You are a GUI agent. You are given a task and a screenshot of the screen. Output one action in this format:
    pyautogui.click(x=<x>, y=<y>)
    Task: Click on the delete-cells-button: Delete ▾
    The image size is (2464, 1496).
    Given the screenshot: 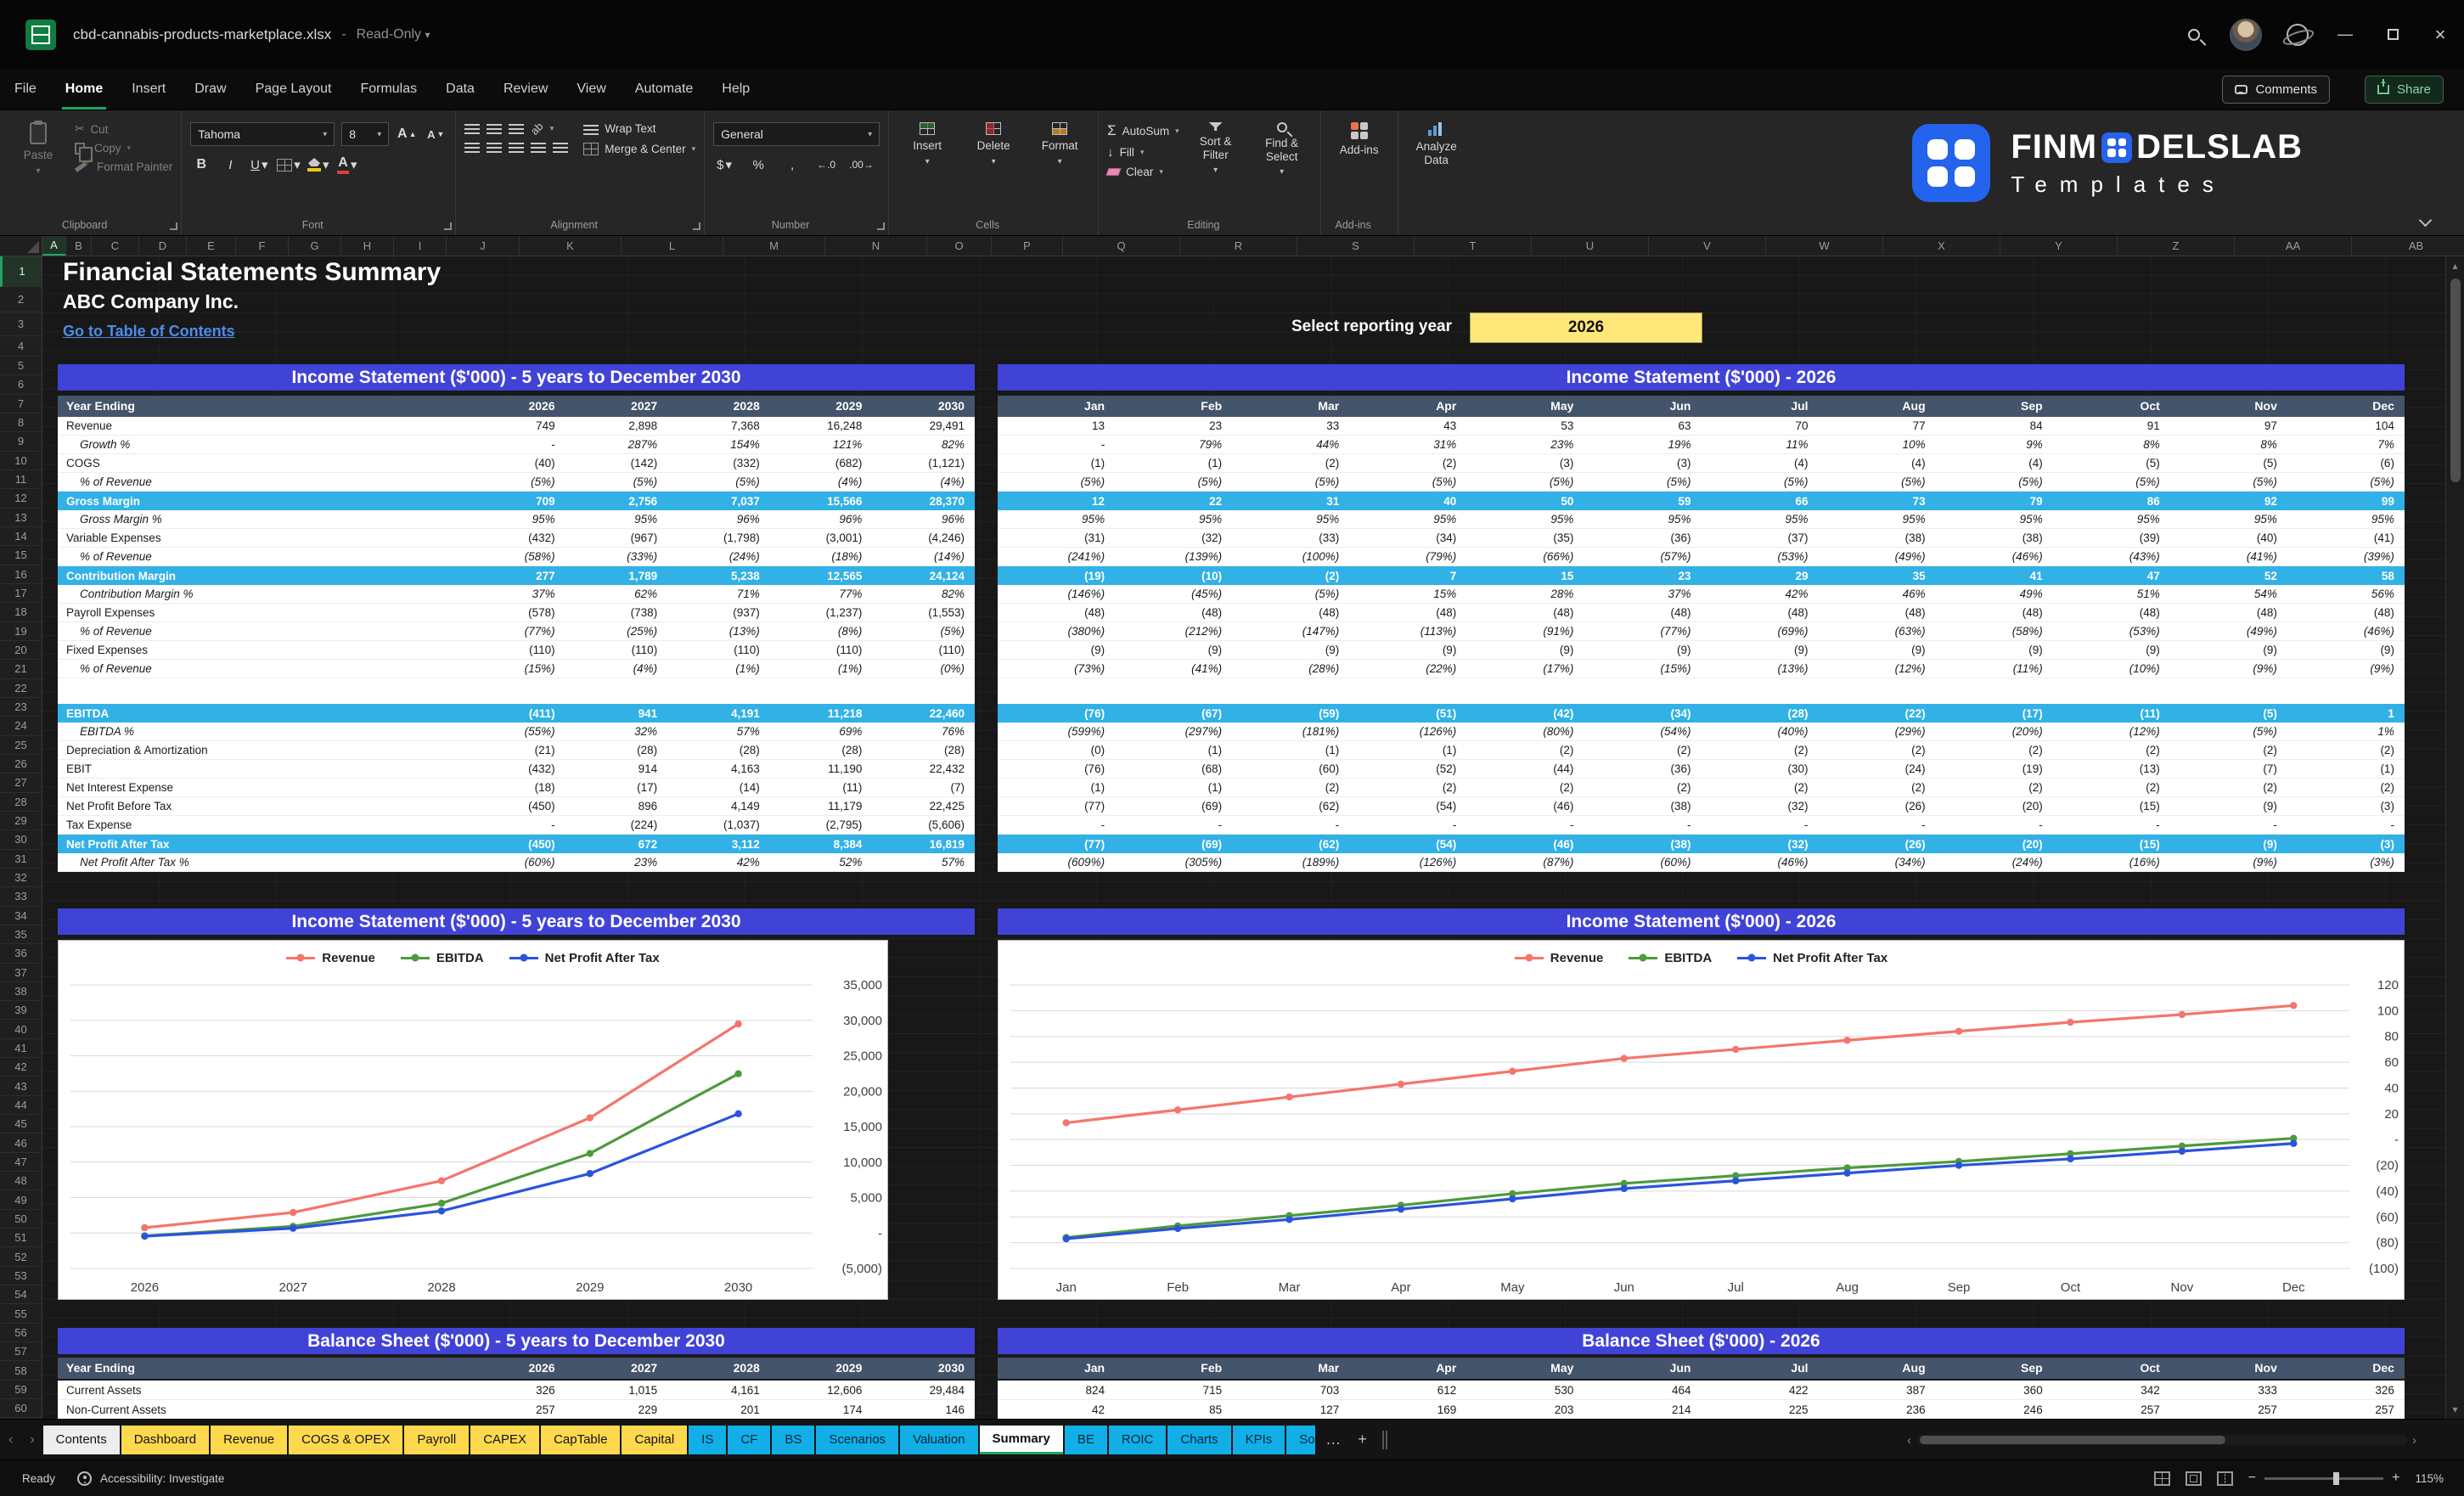 What is the action you would take?
    pyautogui.click(x=993, y=164)
    